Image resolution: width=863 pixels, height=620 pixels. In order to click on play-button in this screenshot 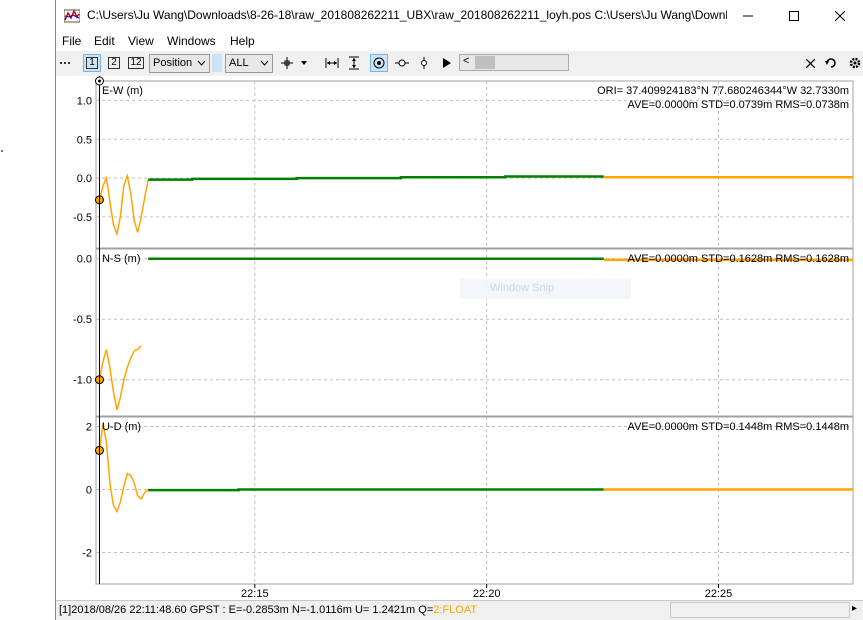, I will do `click(447, 63)`.